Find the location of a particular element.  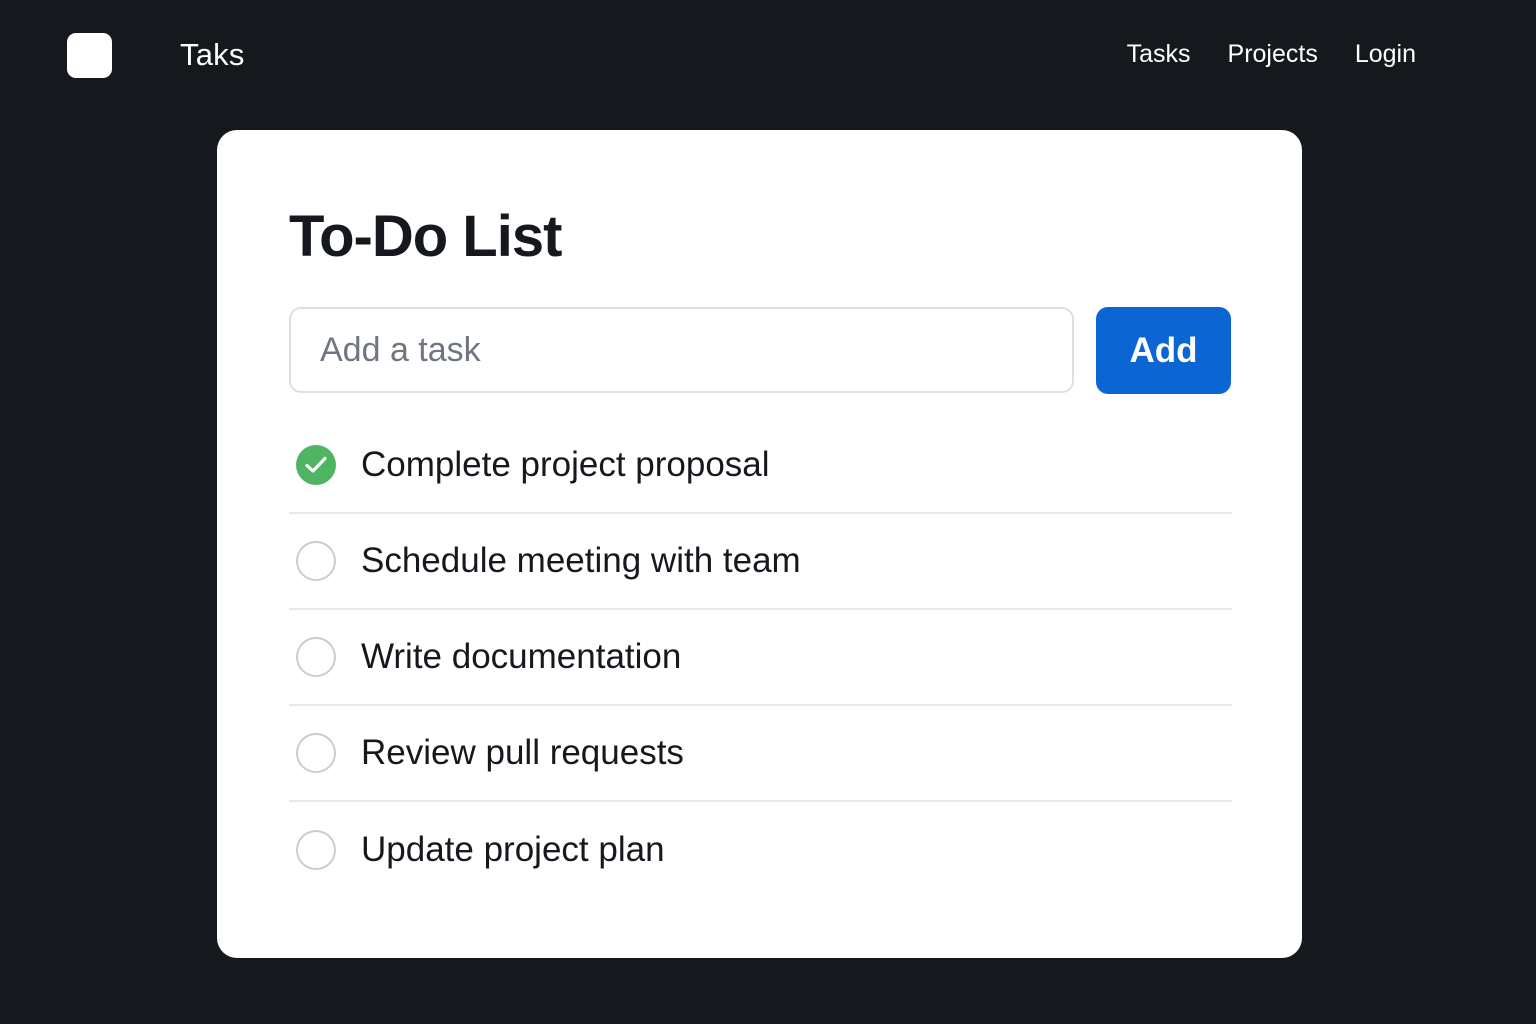

add-task-button: Add is located at coordinates (1163, 350).